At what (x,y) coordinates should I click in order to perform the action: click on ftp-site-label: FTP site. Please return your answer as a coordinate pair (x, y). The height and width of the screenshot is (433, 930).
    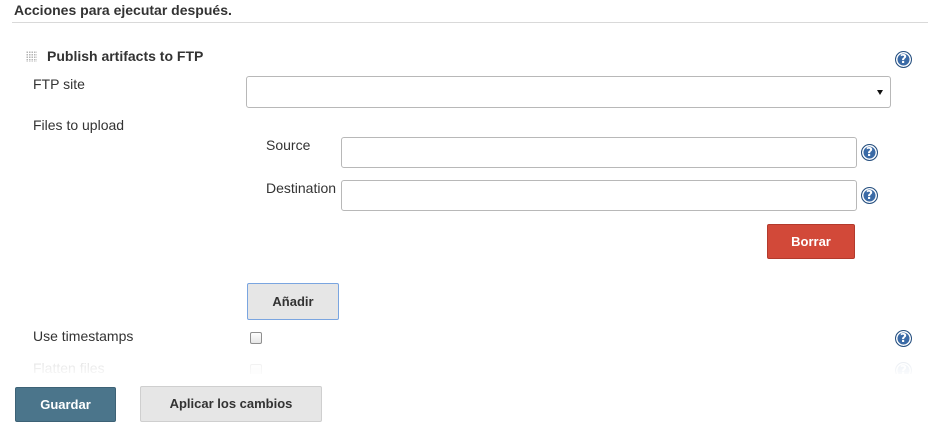
    Looking at the image, I should click on (59, 84).